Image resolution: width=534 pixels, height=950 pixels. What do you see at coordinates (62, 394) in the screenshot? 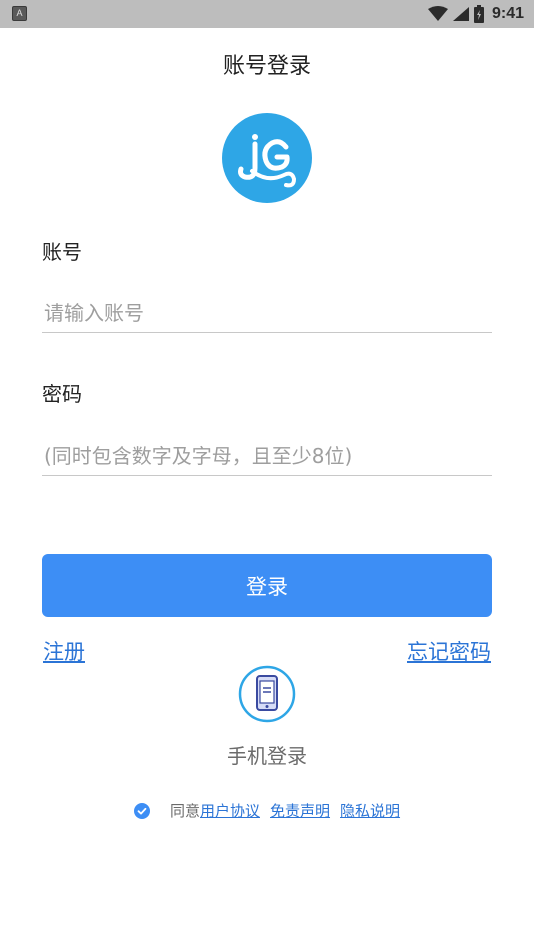
I see `password-label: 密码` at bounding box center [62, 394].